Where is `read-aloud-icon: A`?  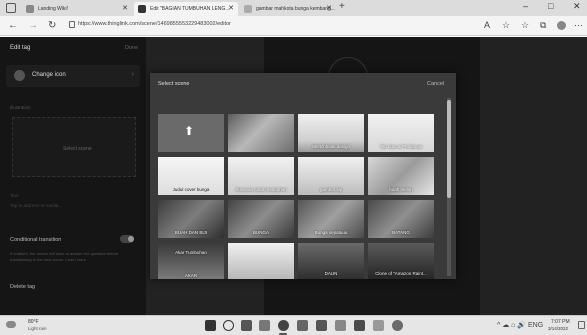
read-aloud-icon: A is located at coordinates (487, 25).